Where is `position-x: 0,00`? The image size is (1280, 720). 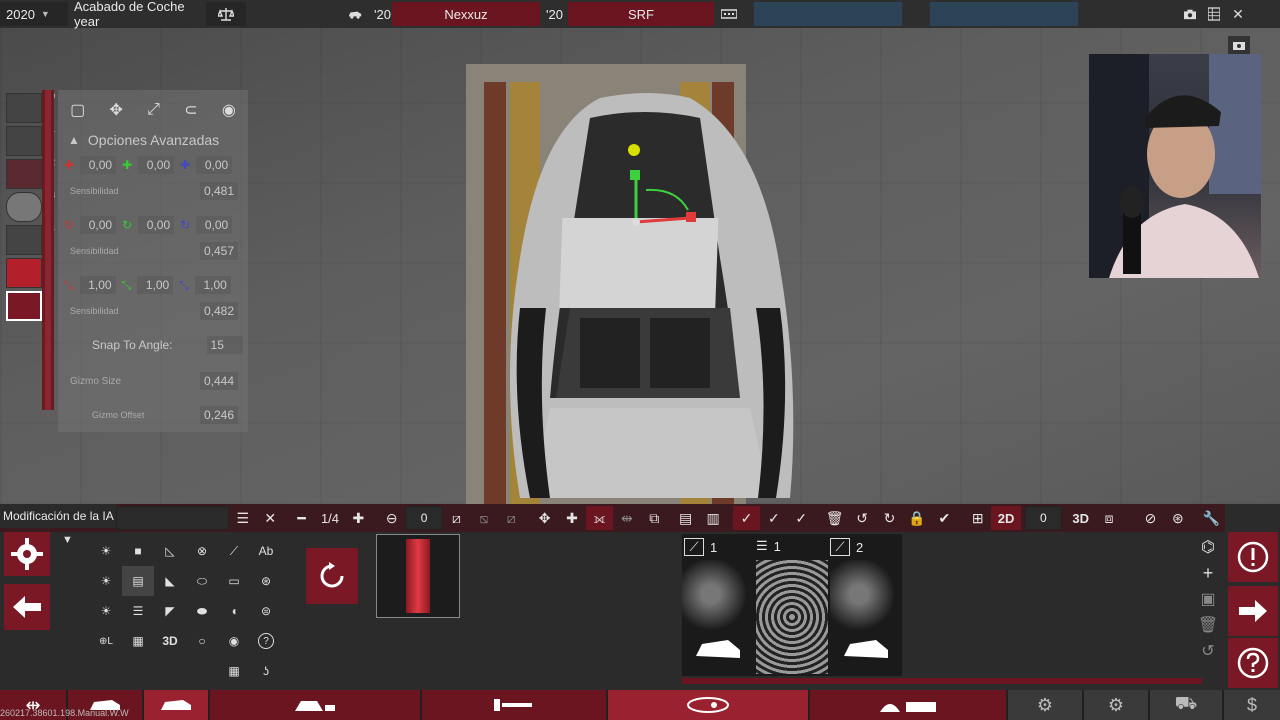
position-x: 0,00 is located at coordinates (98, 165).